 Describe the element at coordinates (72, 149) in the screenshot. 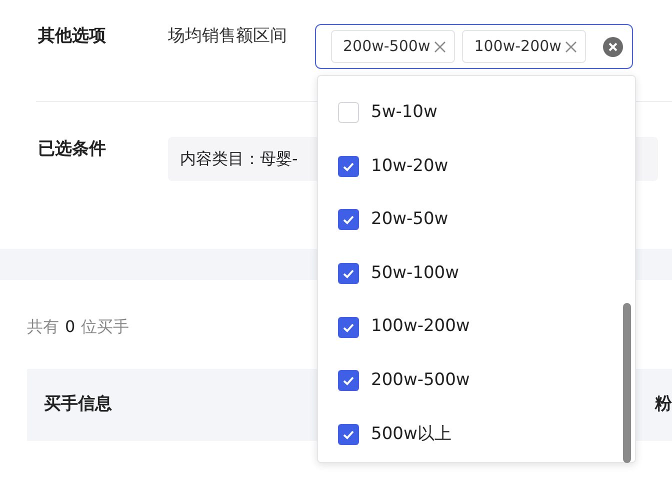

I see `filter-label: 已选条件` at that location.